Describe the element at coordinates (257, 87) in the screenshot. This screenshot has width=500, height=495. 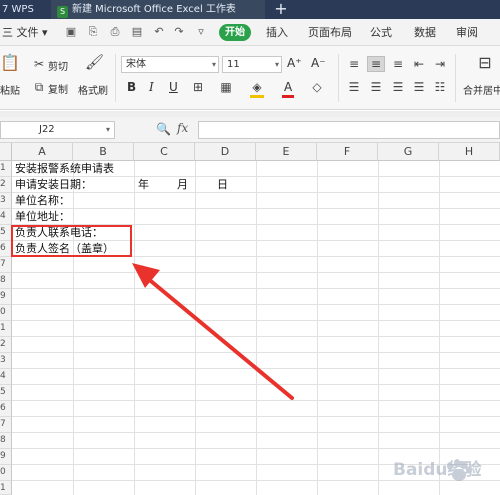
I see `fill-color-icon: ◈` at that location.